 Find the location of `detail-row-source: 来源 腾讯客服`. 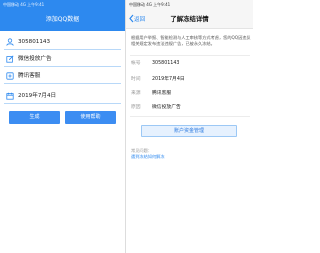

detail-row-source: 来源 腾讯客服 is located at coordinates (190, 94).